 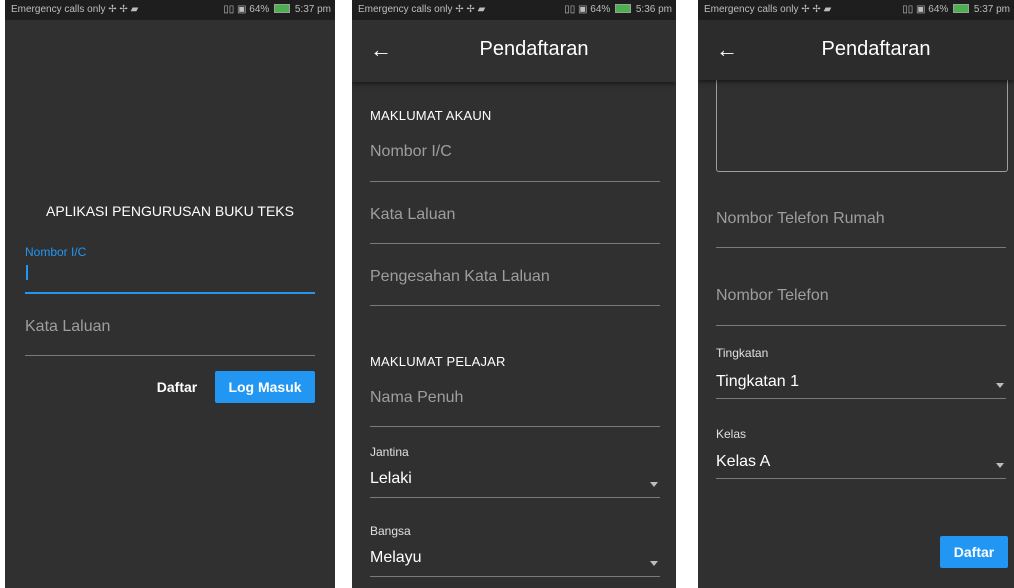 What do you see at coordinates (177, 387) in the screenshot?
I see `register-button: Daftar` at bounding box center [177, 387].